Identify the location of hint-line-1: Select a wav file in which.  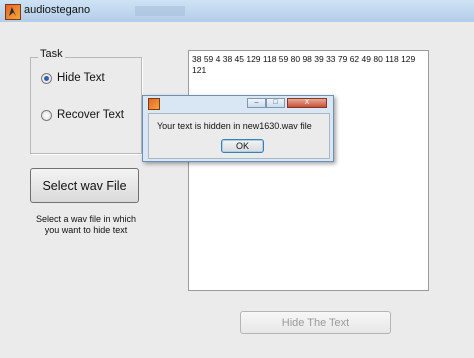
(86, 219).